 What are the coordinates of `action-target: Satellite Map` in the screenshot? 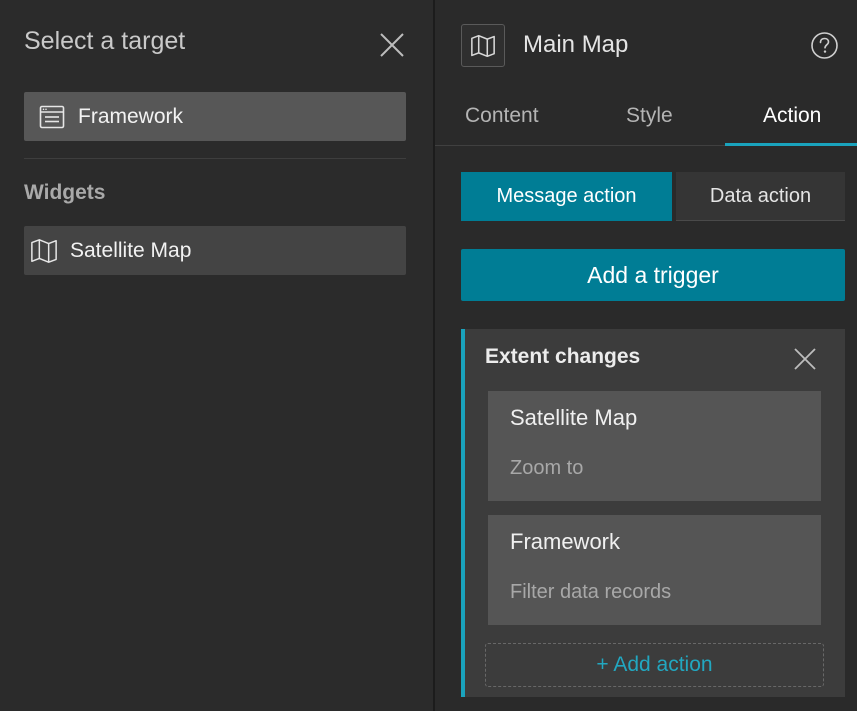 It's located at (574, 417).